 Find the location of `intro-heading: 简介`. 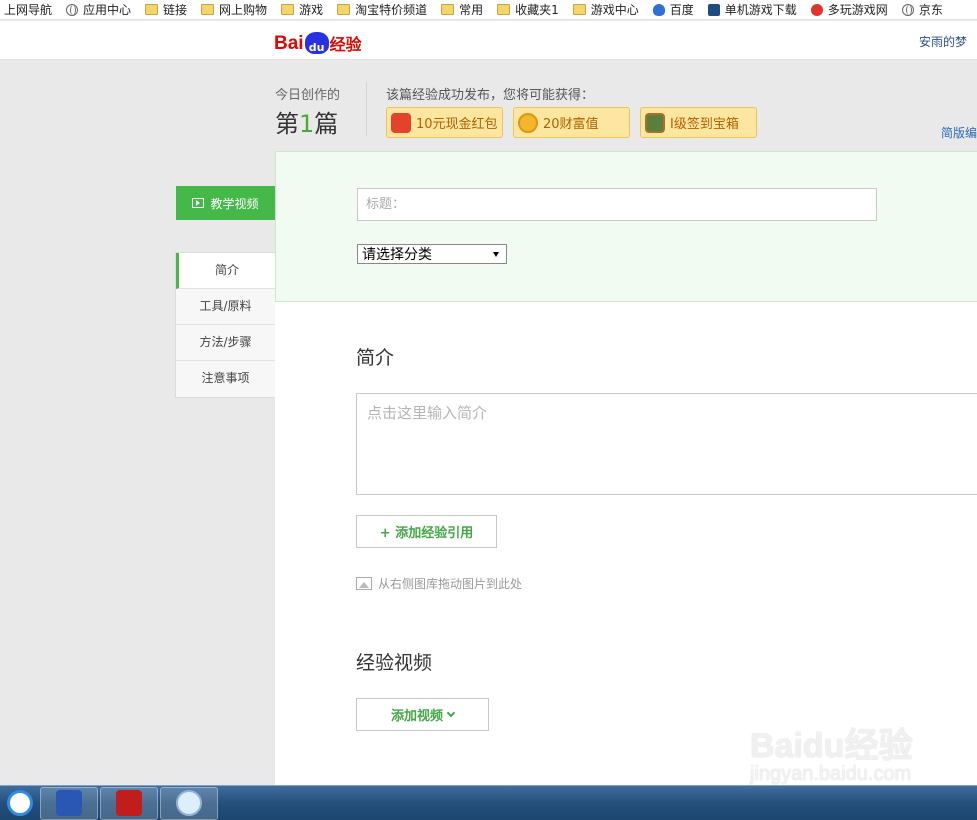

intro-heading: 简介 is located at coordinates (375, 358).